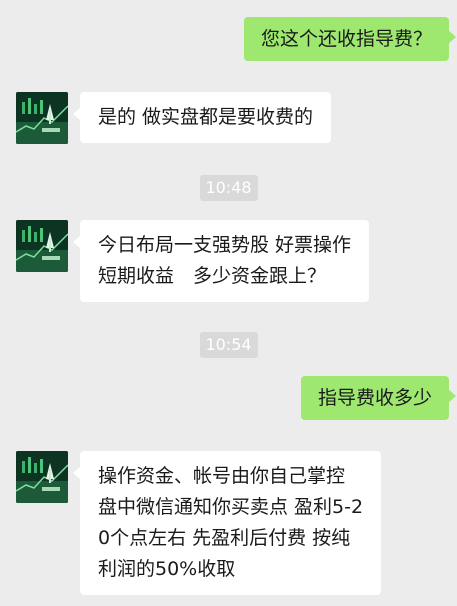 The width and height of the screenshot is (457, 606). I want to click on message-incoming: 是的 做实盘都是要收费的, so click(174, 118).